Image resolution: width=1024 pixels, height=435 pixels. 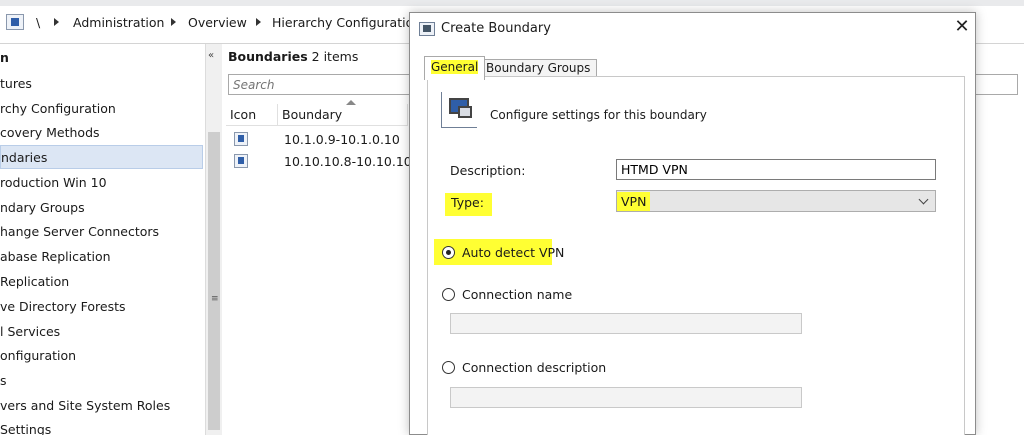 What do you see at coordinates (468, 204) in the screenshot?
I see `type-label: Type:` at bounding box center [468, 204].